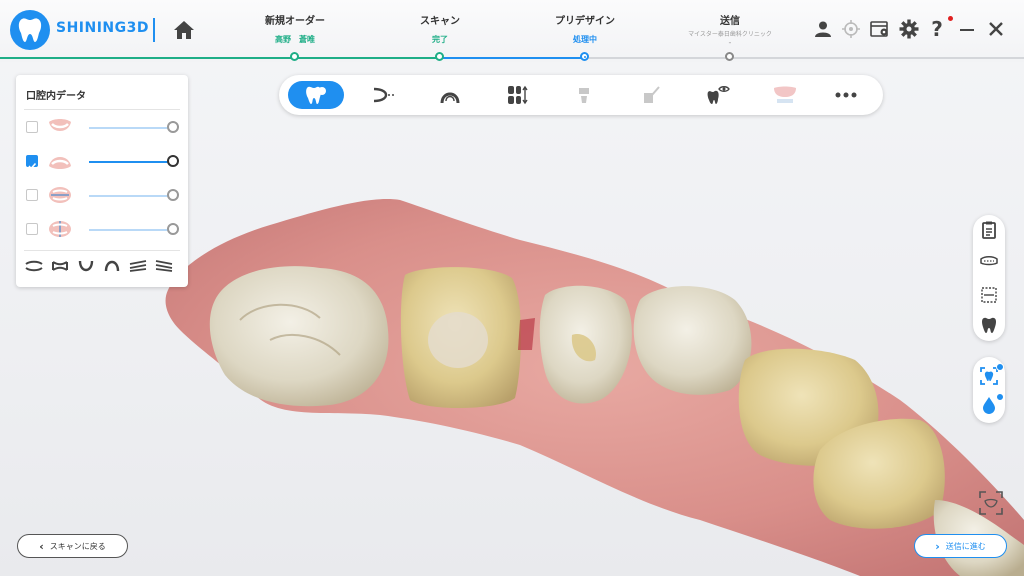 The height and width of the screenshot is (576, 1024). I want to click on tool-tooth-select, so click(316, 95).